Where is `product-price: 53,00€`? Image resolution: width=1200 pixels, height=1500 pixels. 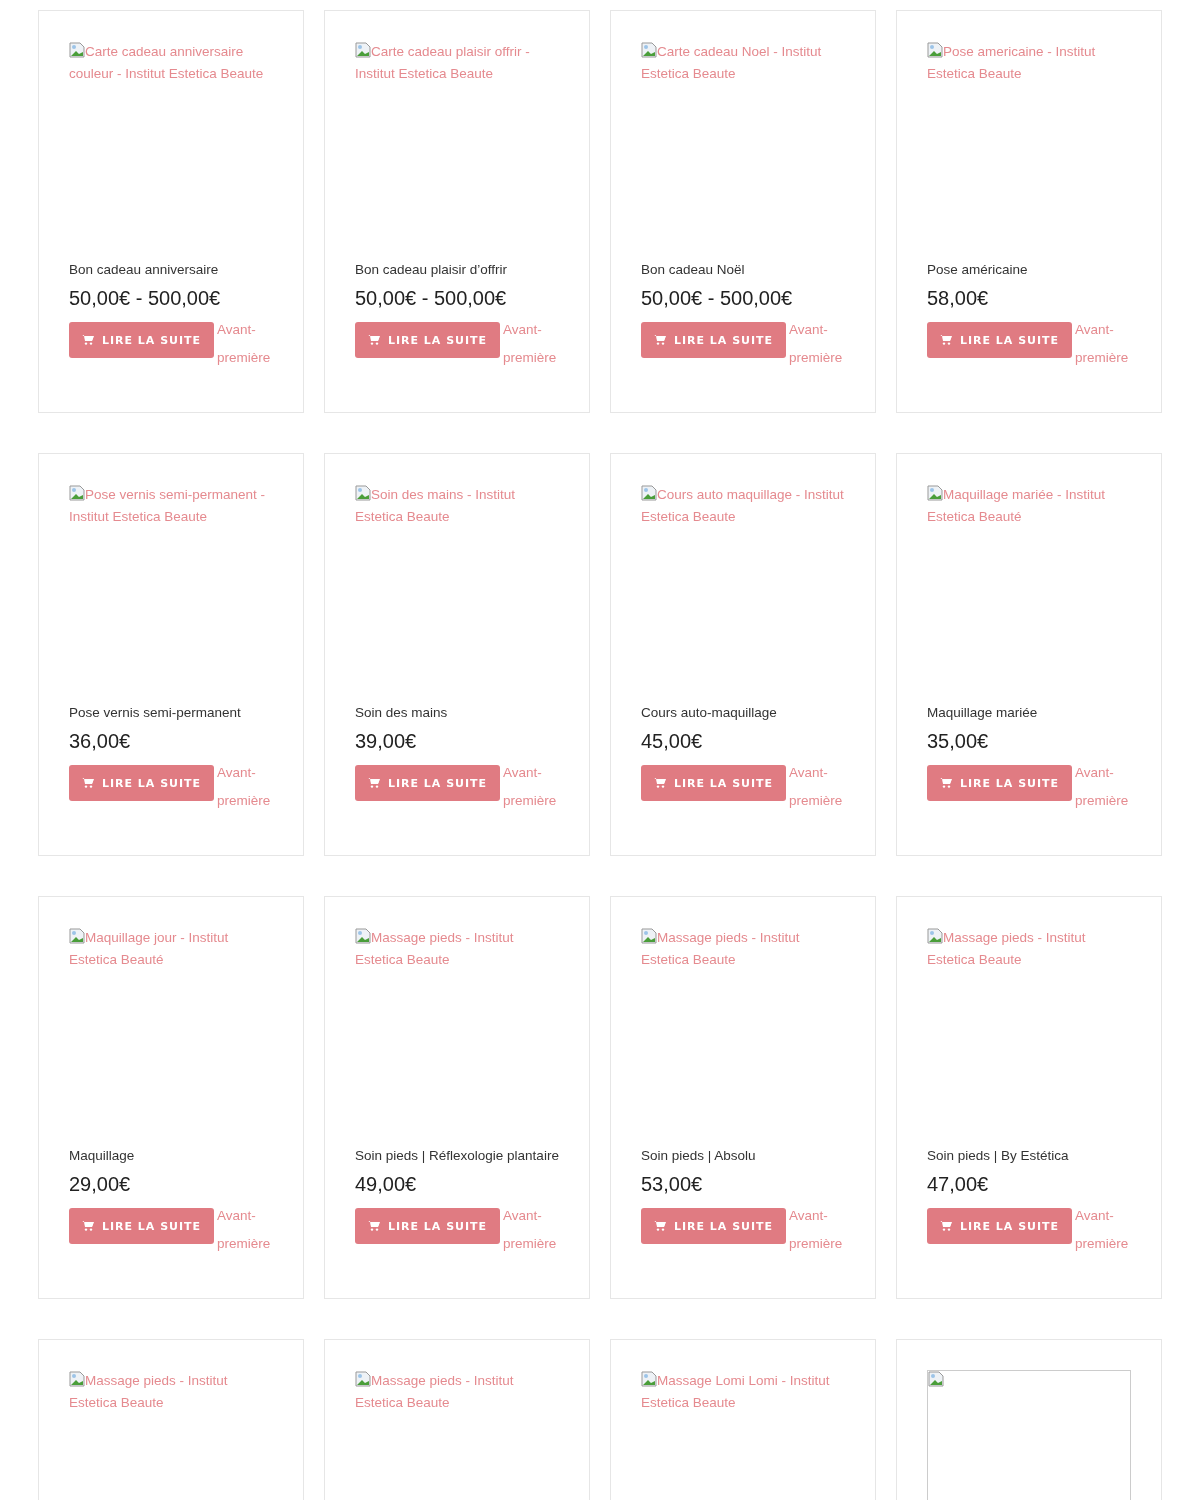 product-price: 53,00€ is located at coordinates (672, 1184).